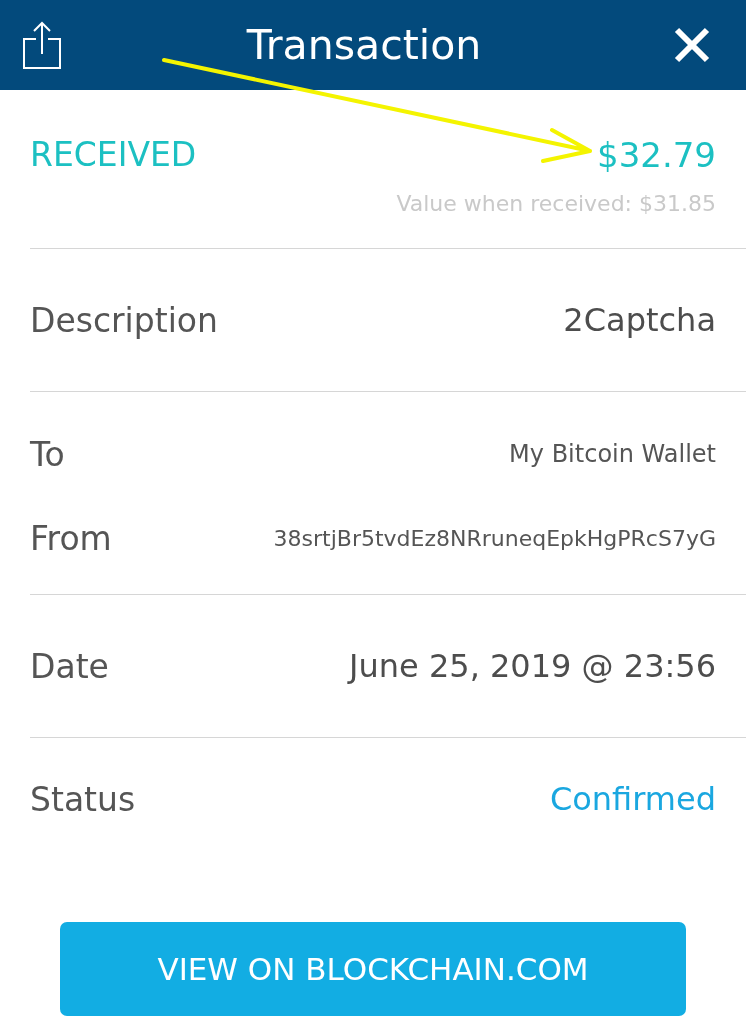 The image size is (746, 1024). I want to click on amount-value: $32.79, so click(656, 154).